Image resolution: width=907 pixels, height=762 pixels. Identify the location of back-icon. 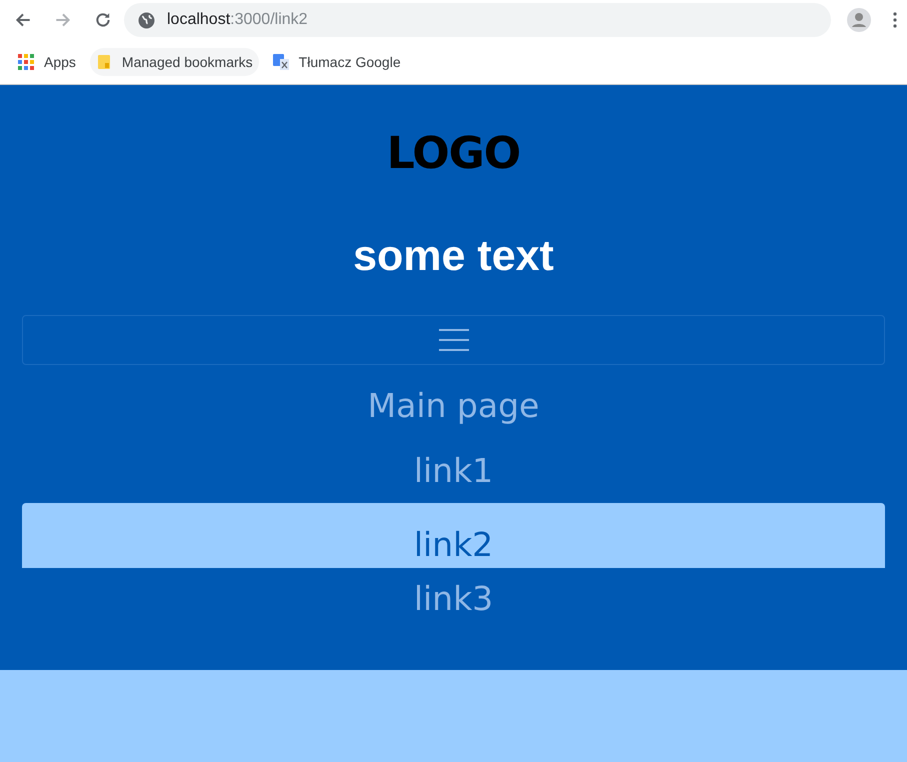
(23, 20).